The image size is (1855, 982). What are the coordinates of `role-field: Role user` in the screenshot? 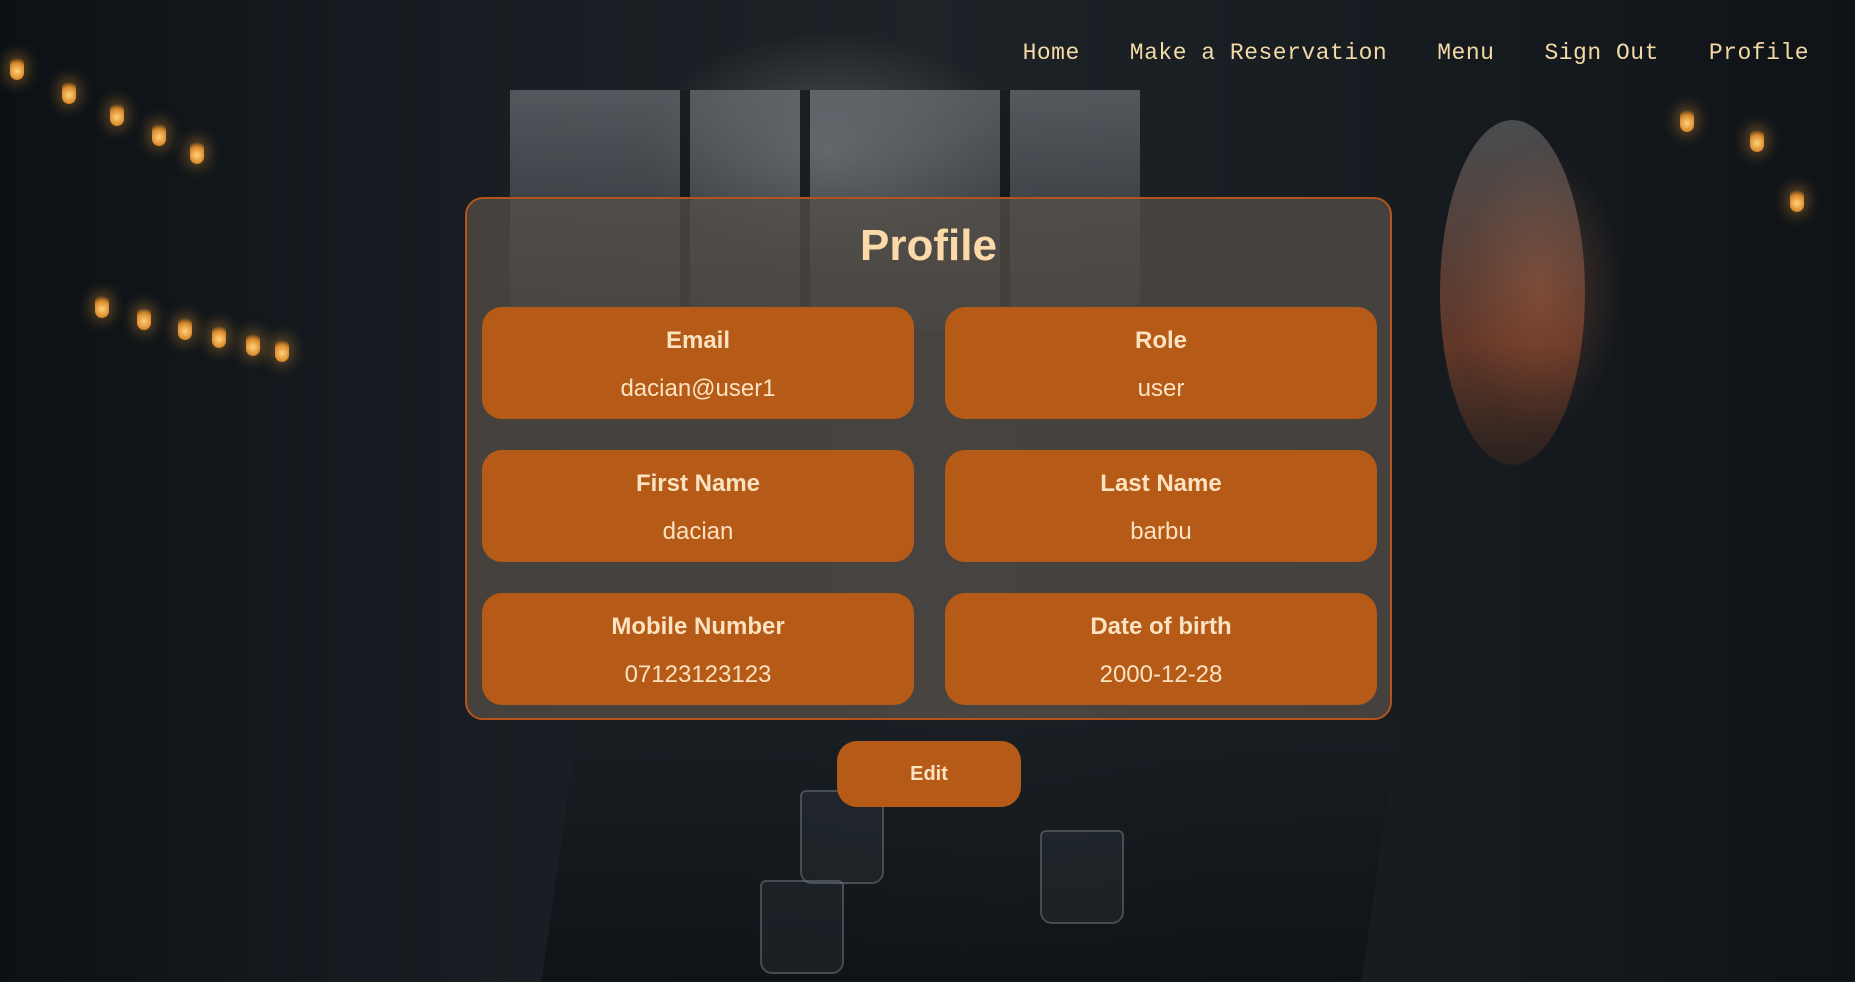 It's located at (1161, 363).